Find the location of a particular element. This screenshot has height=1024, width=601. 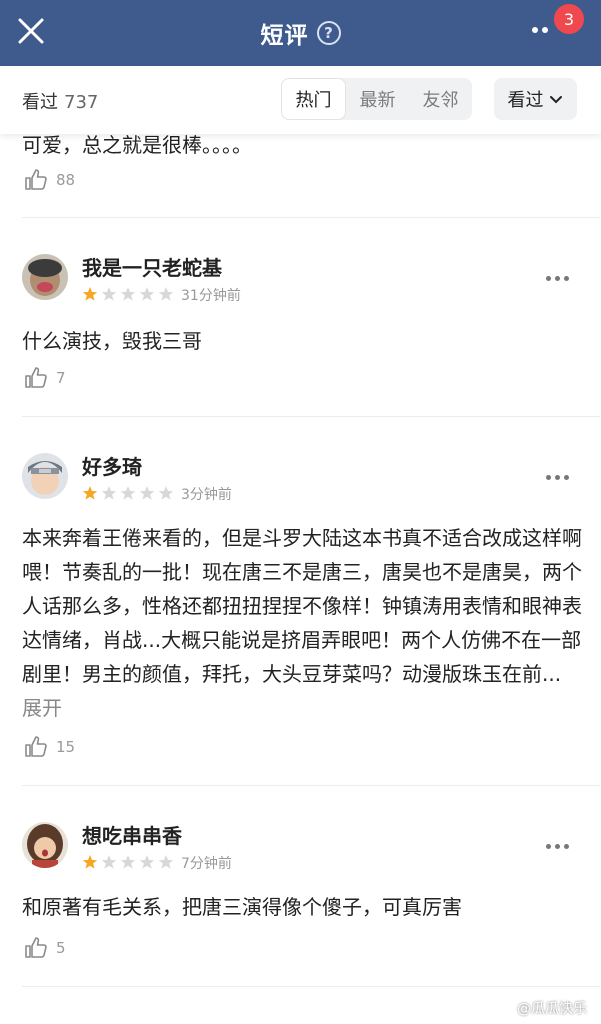

sort-segmented-control: 热门 最新 友邻 is located at coordinates (376, 99).